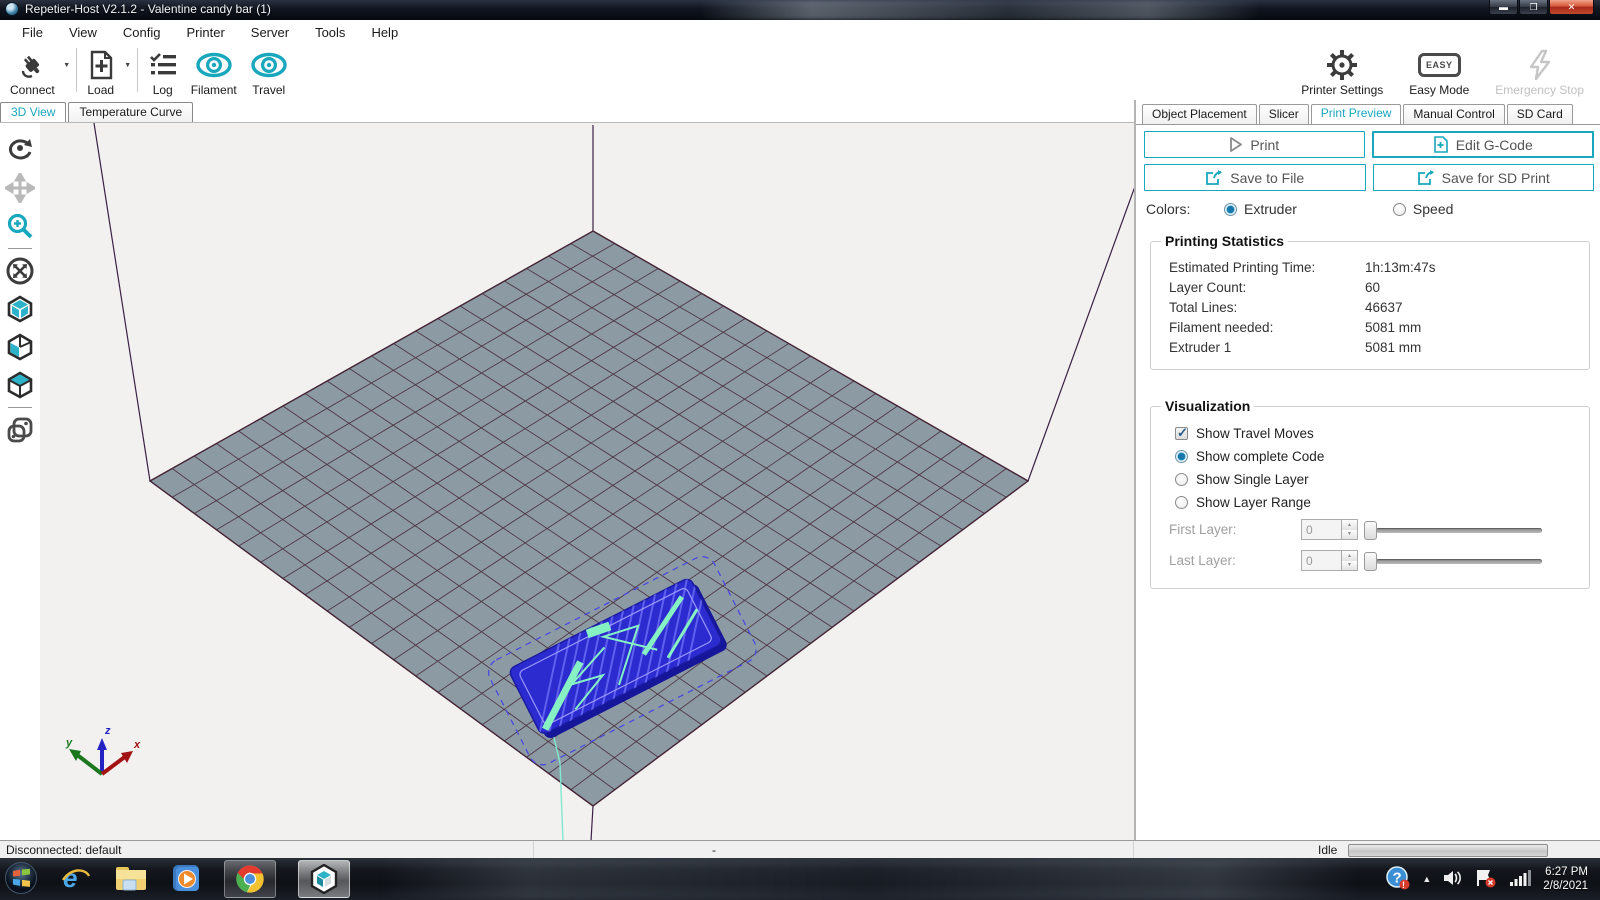 Image resolution: width=1600 pixels, height=900 pixels. I want to click on export-icon, so click(1214, 177).